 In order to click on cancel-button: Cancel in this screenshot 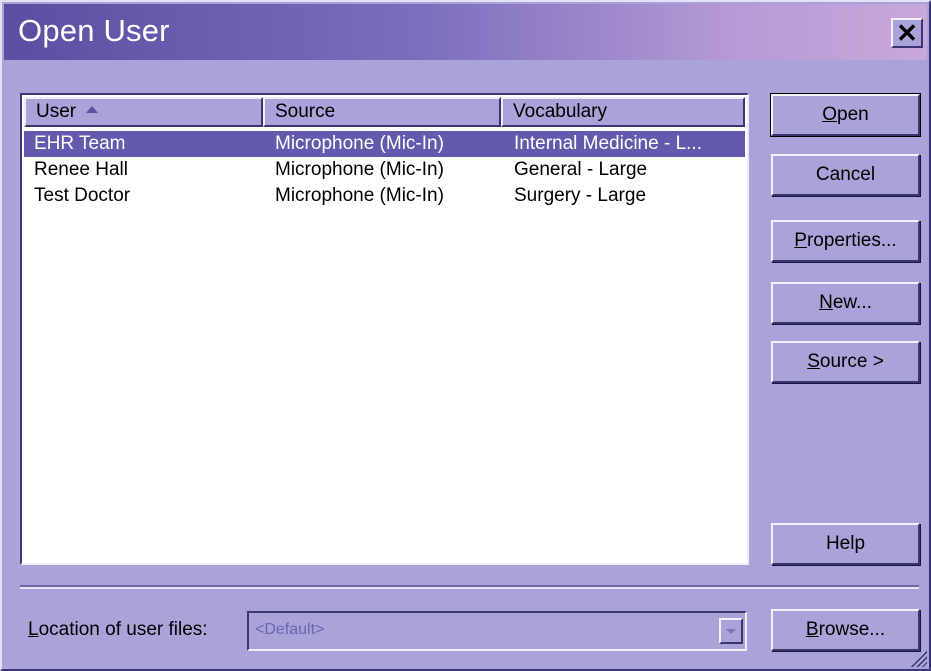, I will do `click(845, 175)`.